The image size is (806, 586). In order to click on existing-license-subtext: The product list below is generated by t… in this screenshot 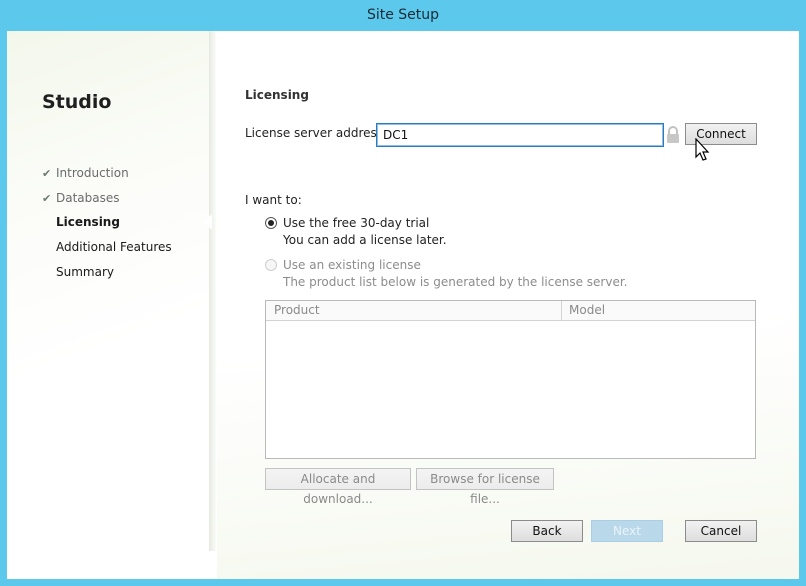, I will do `click(455, 282)`.